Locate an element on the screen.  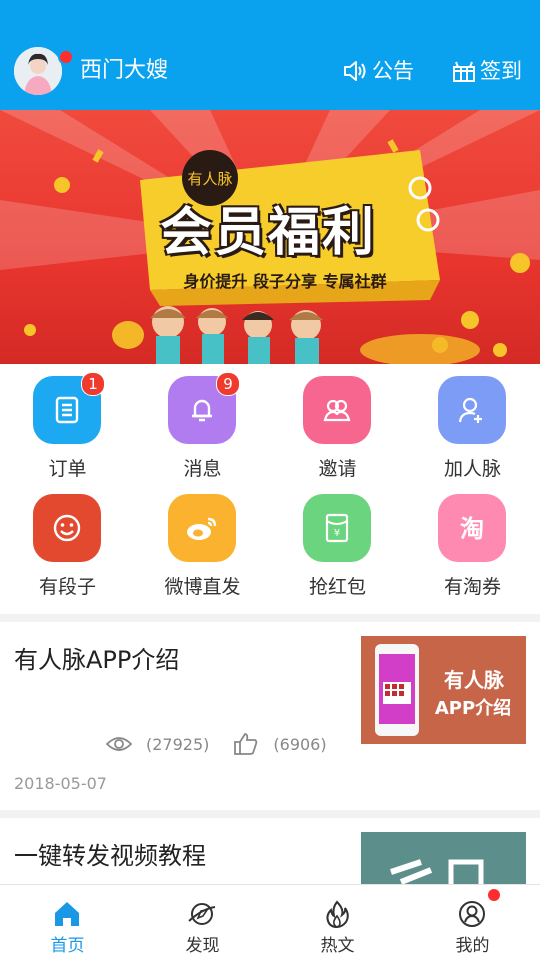
article-date: 2018-05-07 is located at coordinates (60, 783).